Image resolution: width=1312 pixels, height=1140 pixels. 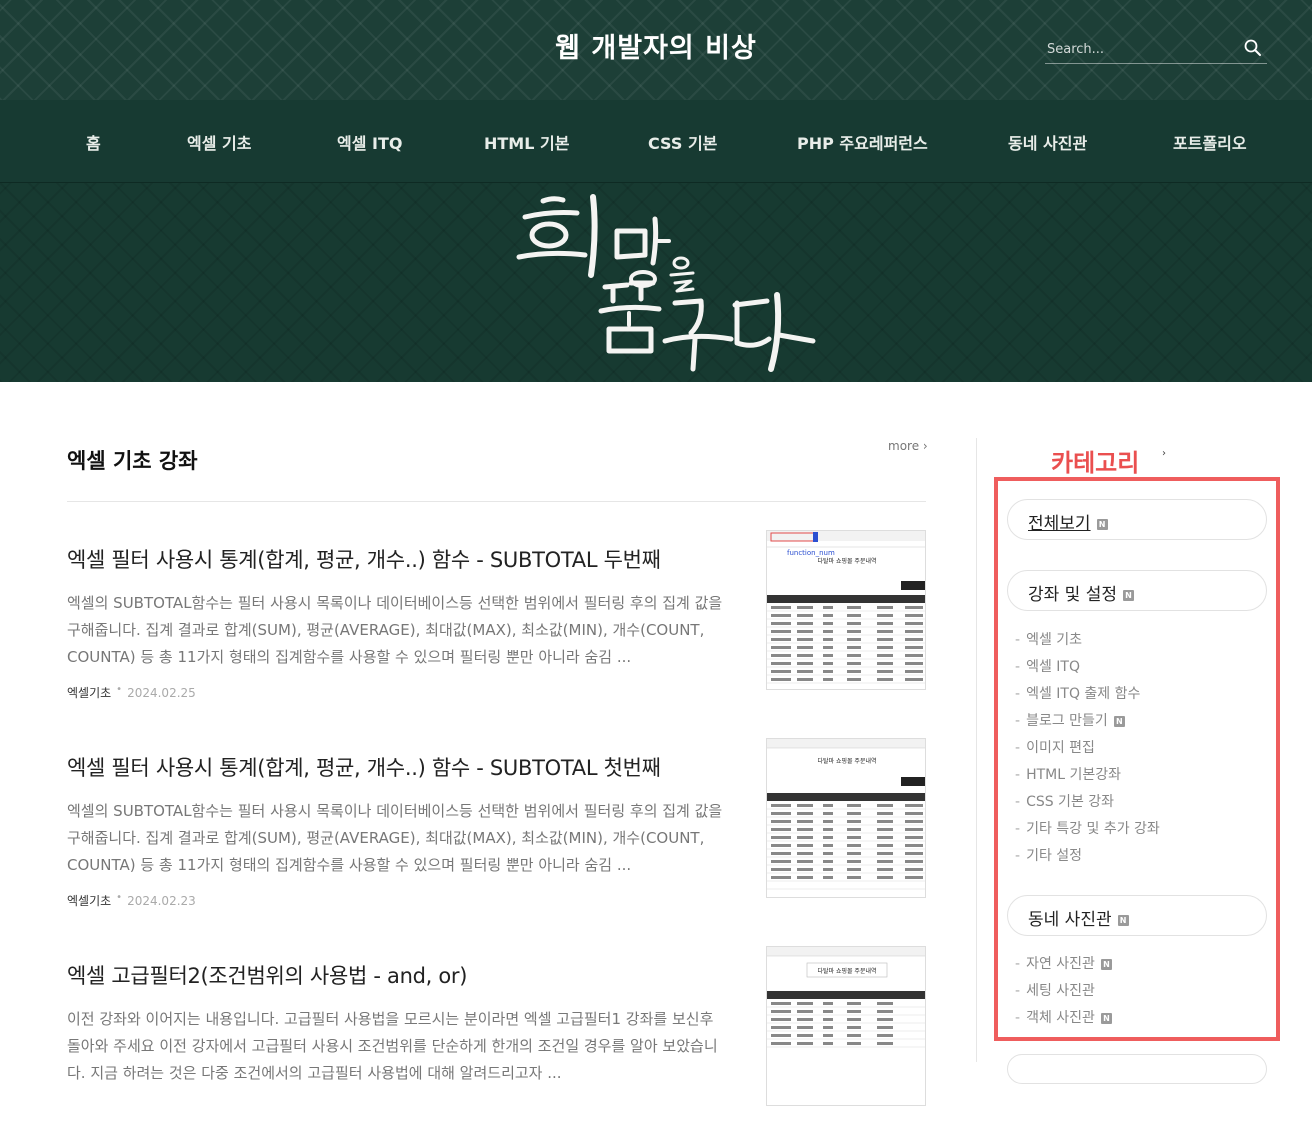 I want to click on category-item-itq-functions: - 엑셀 ITQ 출제 함수, so click(x=1077, y=693).